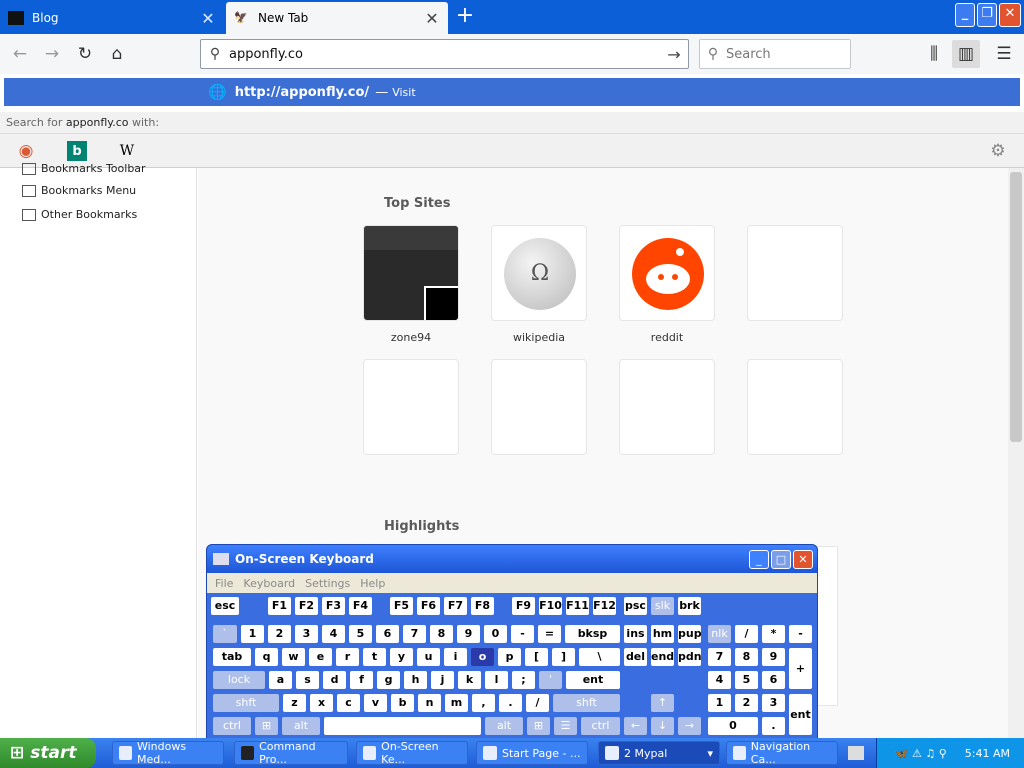  What do you see at coordinates (719, 703) in the screenshot?
I see `osk-key: 1` at bounding box center [719, 703].